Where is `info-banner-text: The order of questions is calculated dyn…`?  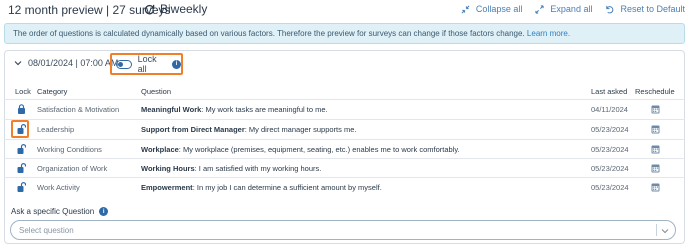 info-banner-text: The order of questions is calculated dyn… is located at coordinates (269, 33).